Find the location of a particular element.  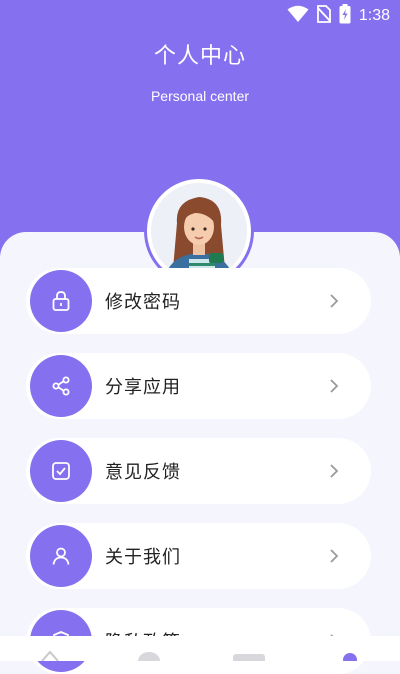

no-sim-icon is located at coordinates (324, 16).